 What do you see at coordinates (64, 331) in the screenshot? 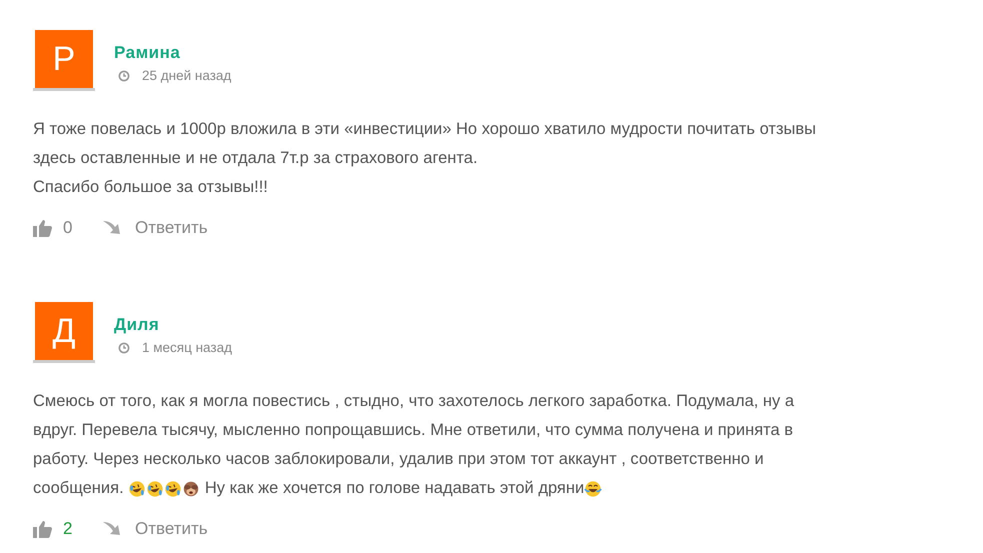
I see `avatar: Д` at bounding box center [64, 331].